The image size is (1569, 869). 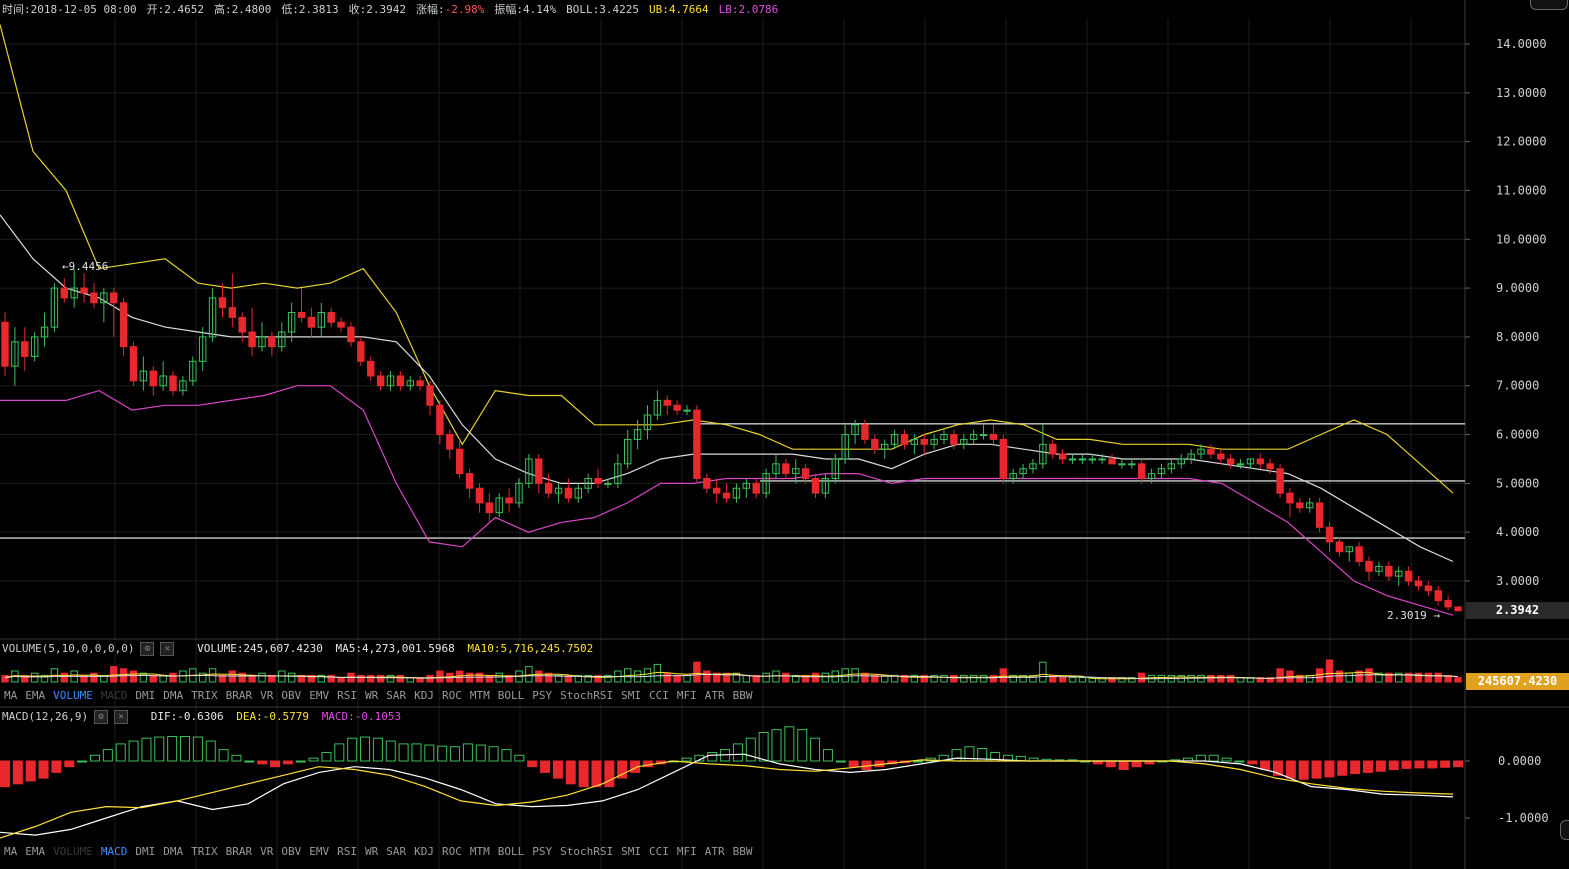 What do you see at coordinates (239, 851) in the screenshot?
I see `tab-brar: BRAR` at bounding box center [239, 851].